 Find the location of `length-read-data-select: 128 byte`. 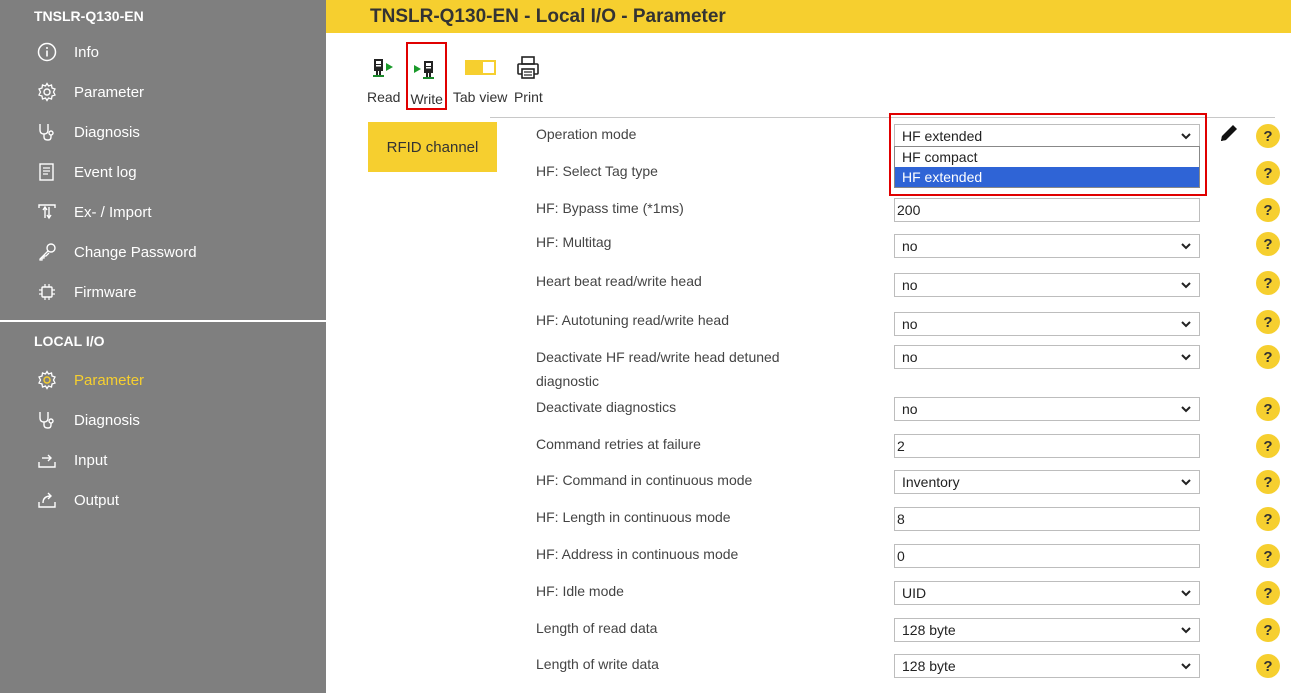

length-read-data-select: 128 byte is located at coordinates (1047, 630).